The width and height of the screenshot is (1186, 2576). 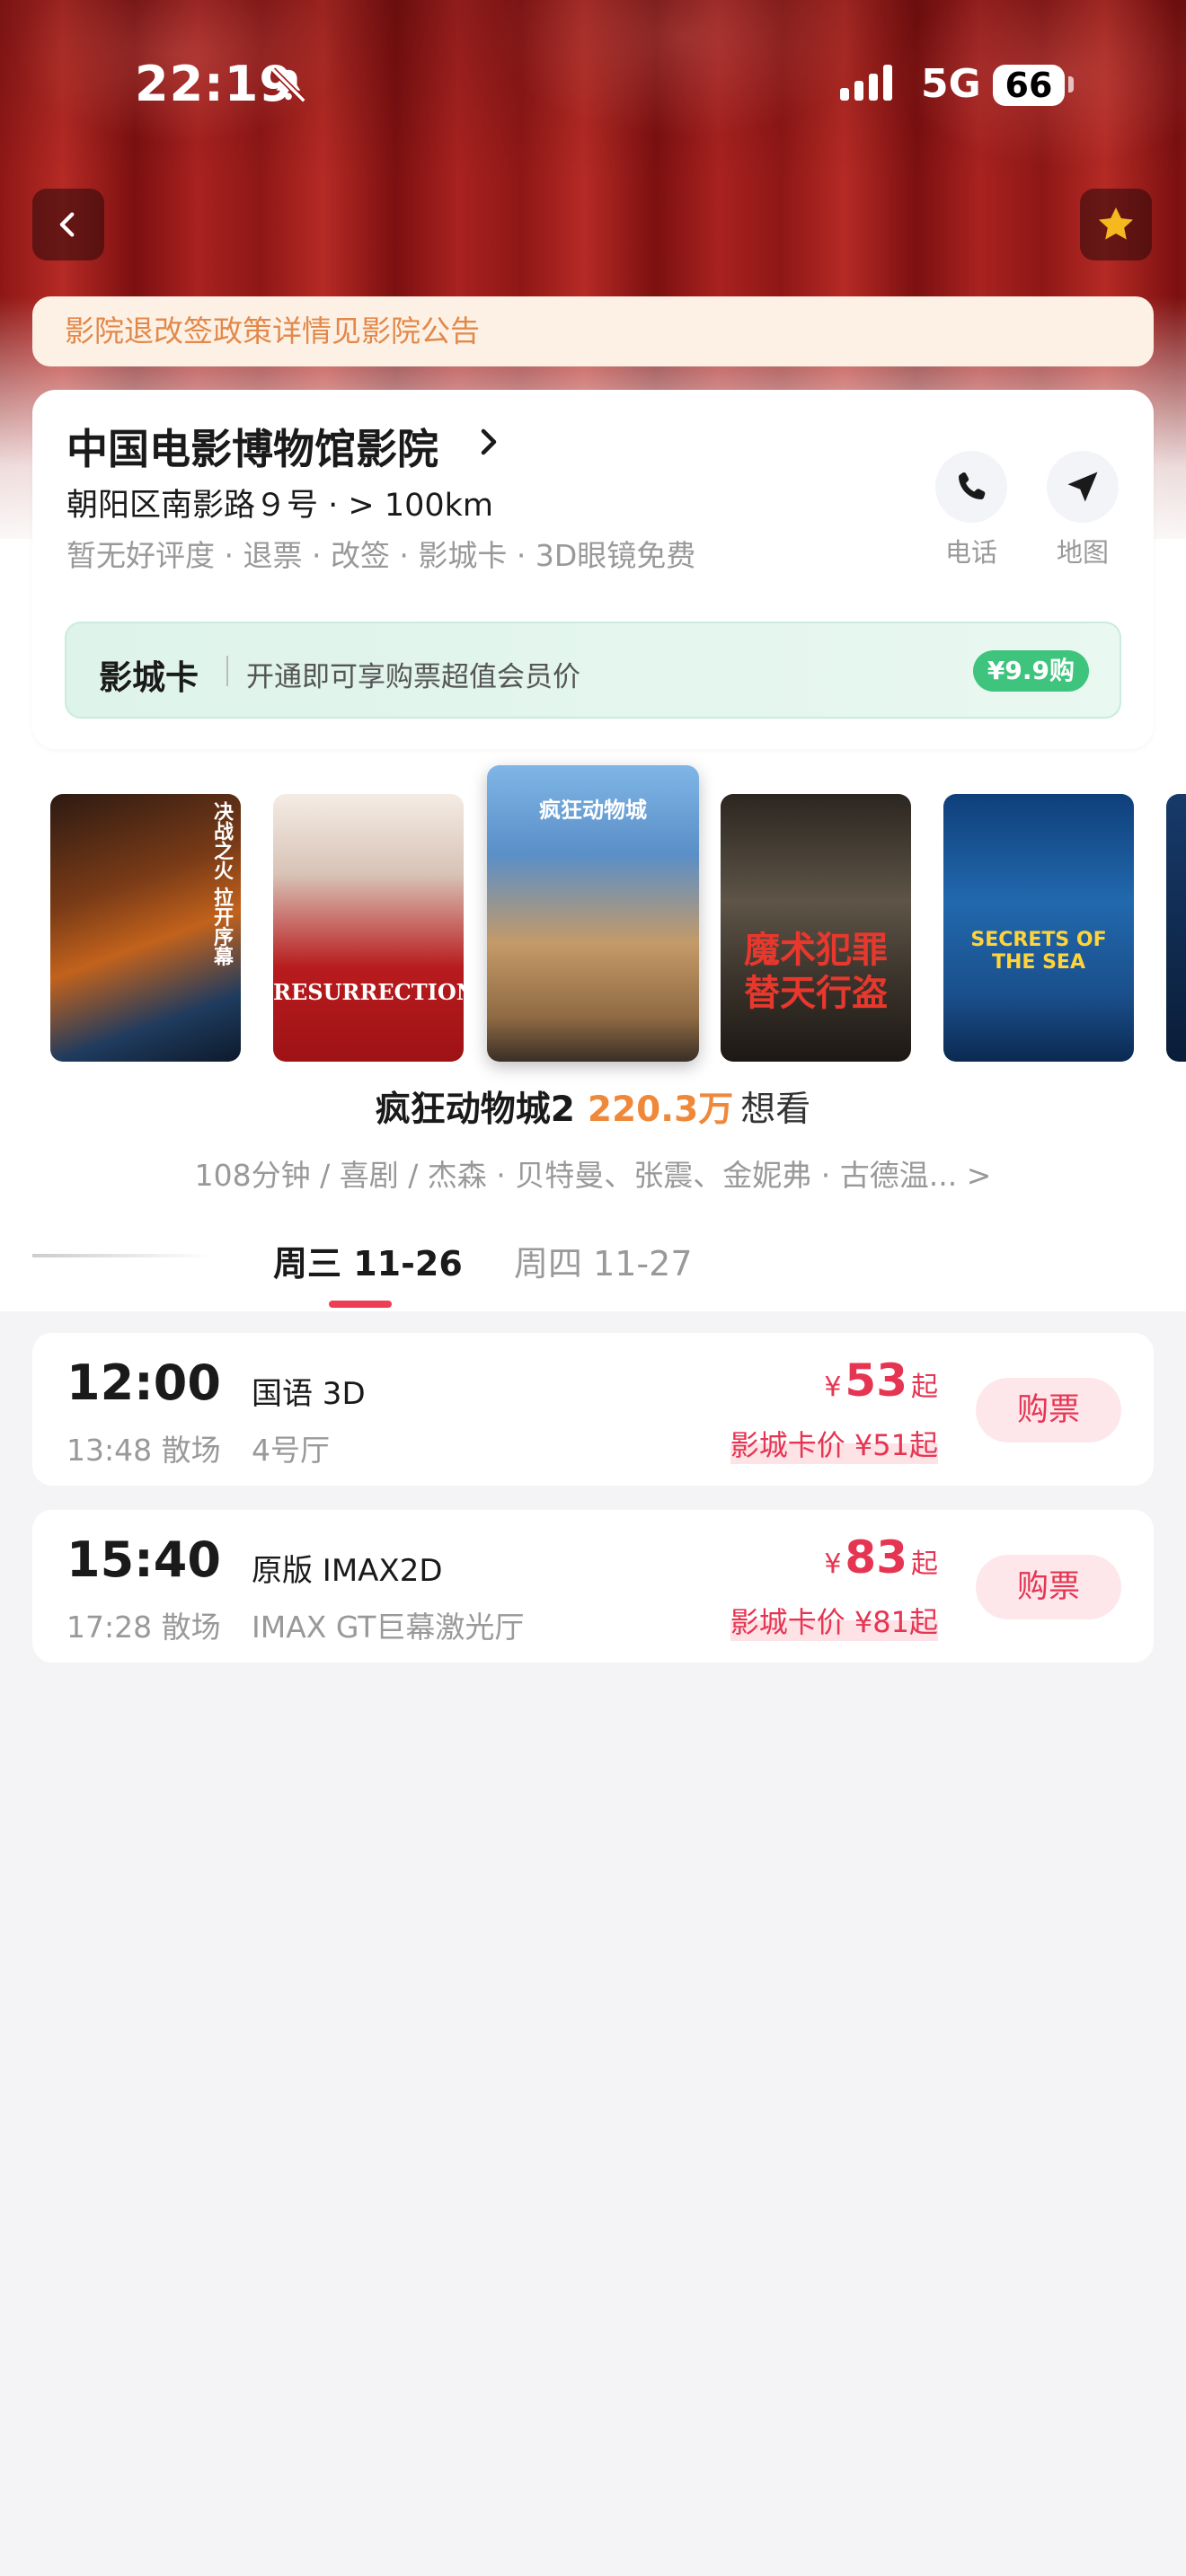 What do you see at coordinates (951, 84) in the screenshot?
I see `network-type: 5G` at bounding box center [951, 84].